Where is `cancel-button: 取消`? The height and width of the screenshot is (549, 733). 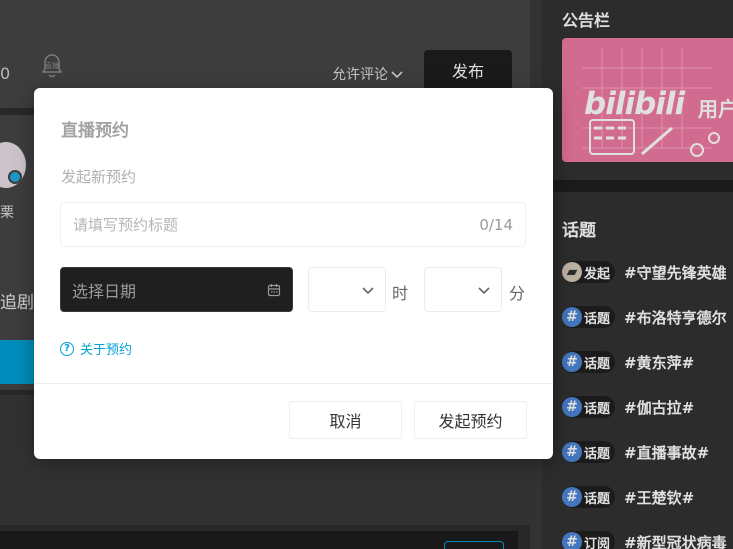
cancel-button: 取消 is located at coordinates (345, 420).